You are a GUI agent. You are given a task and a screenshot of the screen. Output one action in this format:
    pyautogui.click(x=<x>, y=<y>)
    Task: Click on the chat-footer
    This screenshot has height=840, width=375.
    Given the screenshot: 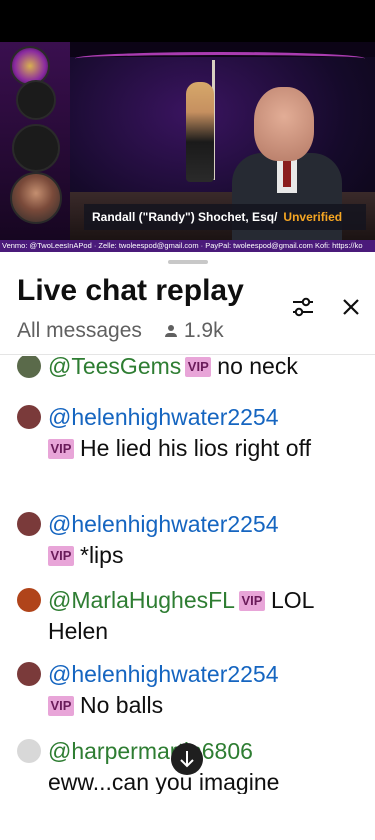 What is the action you would take?
    pyautogui.click(x=187, y=817)
    